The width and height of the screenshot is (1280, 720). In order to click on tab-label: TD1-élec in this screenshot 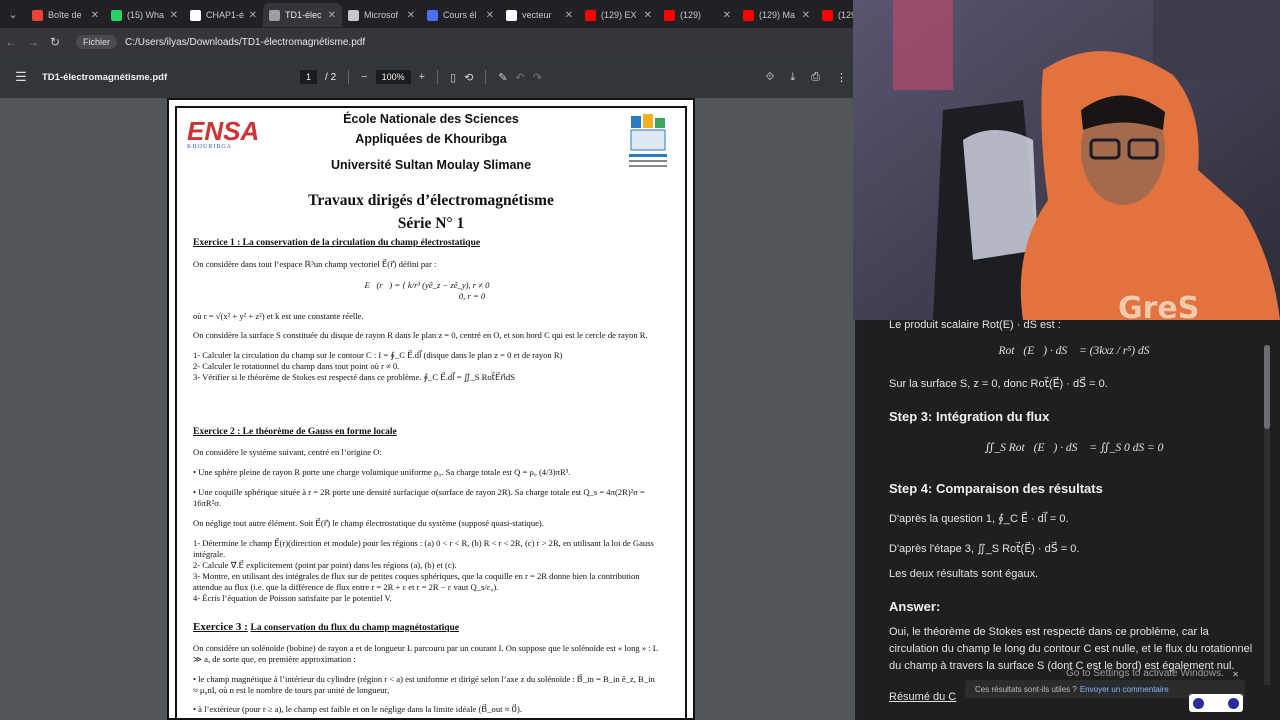, I will do `click(303, 15)`.